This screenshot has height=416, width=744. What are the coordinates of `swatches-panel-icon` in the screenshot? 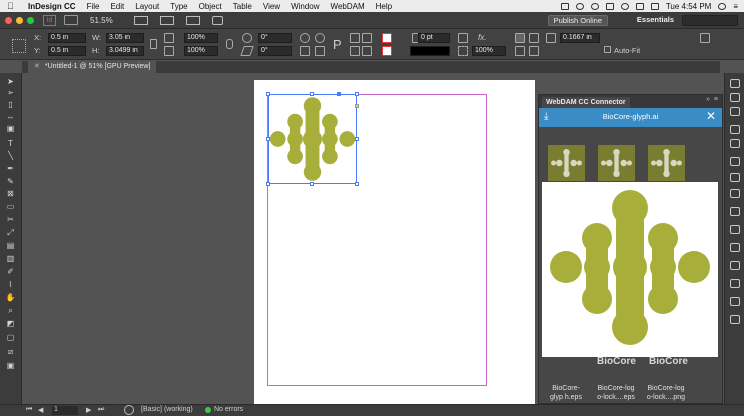 It's located at (735, 161).